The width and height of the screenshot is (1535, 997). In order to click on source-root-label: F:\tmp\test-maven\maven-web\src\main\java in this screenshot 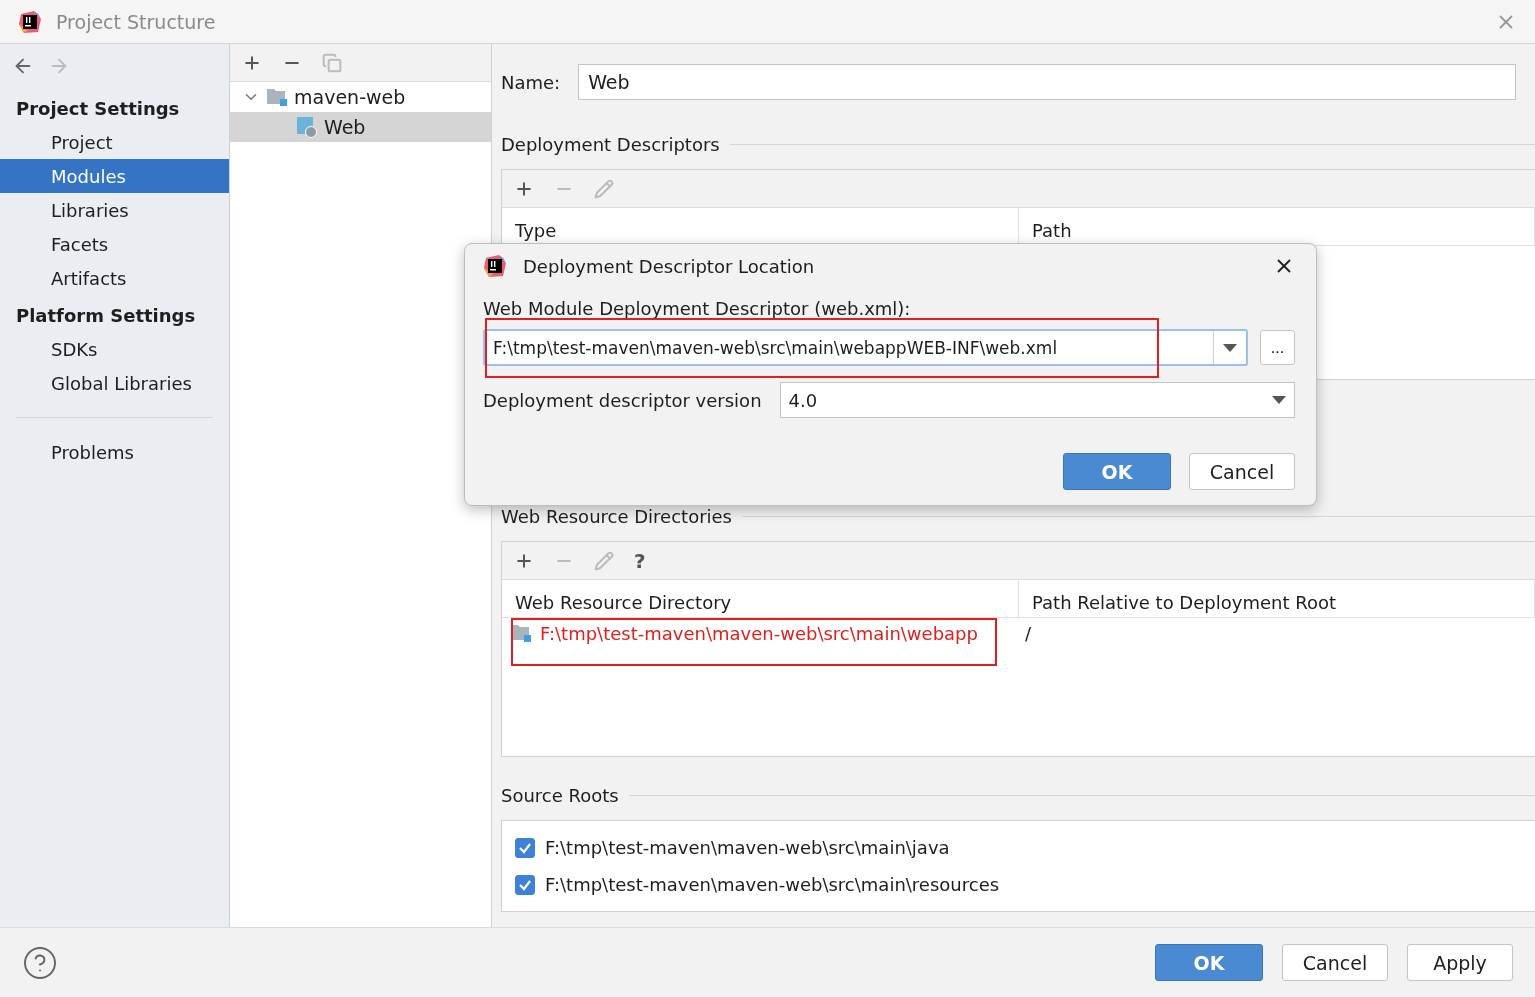, I will do `click(747, 847)`.